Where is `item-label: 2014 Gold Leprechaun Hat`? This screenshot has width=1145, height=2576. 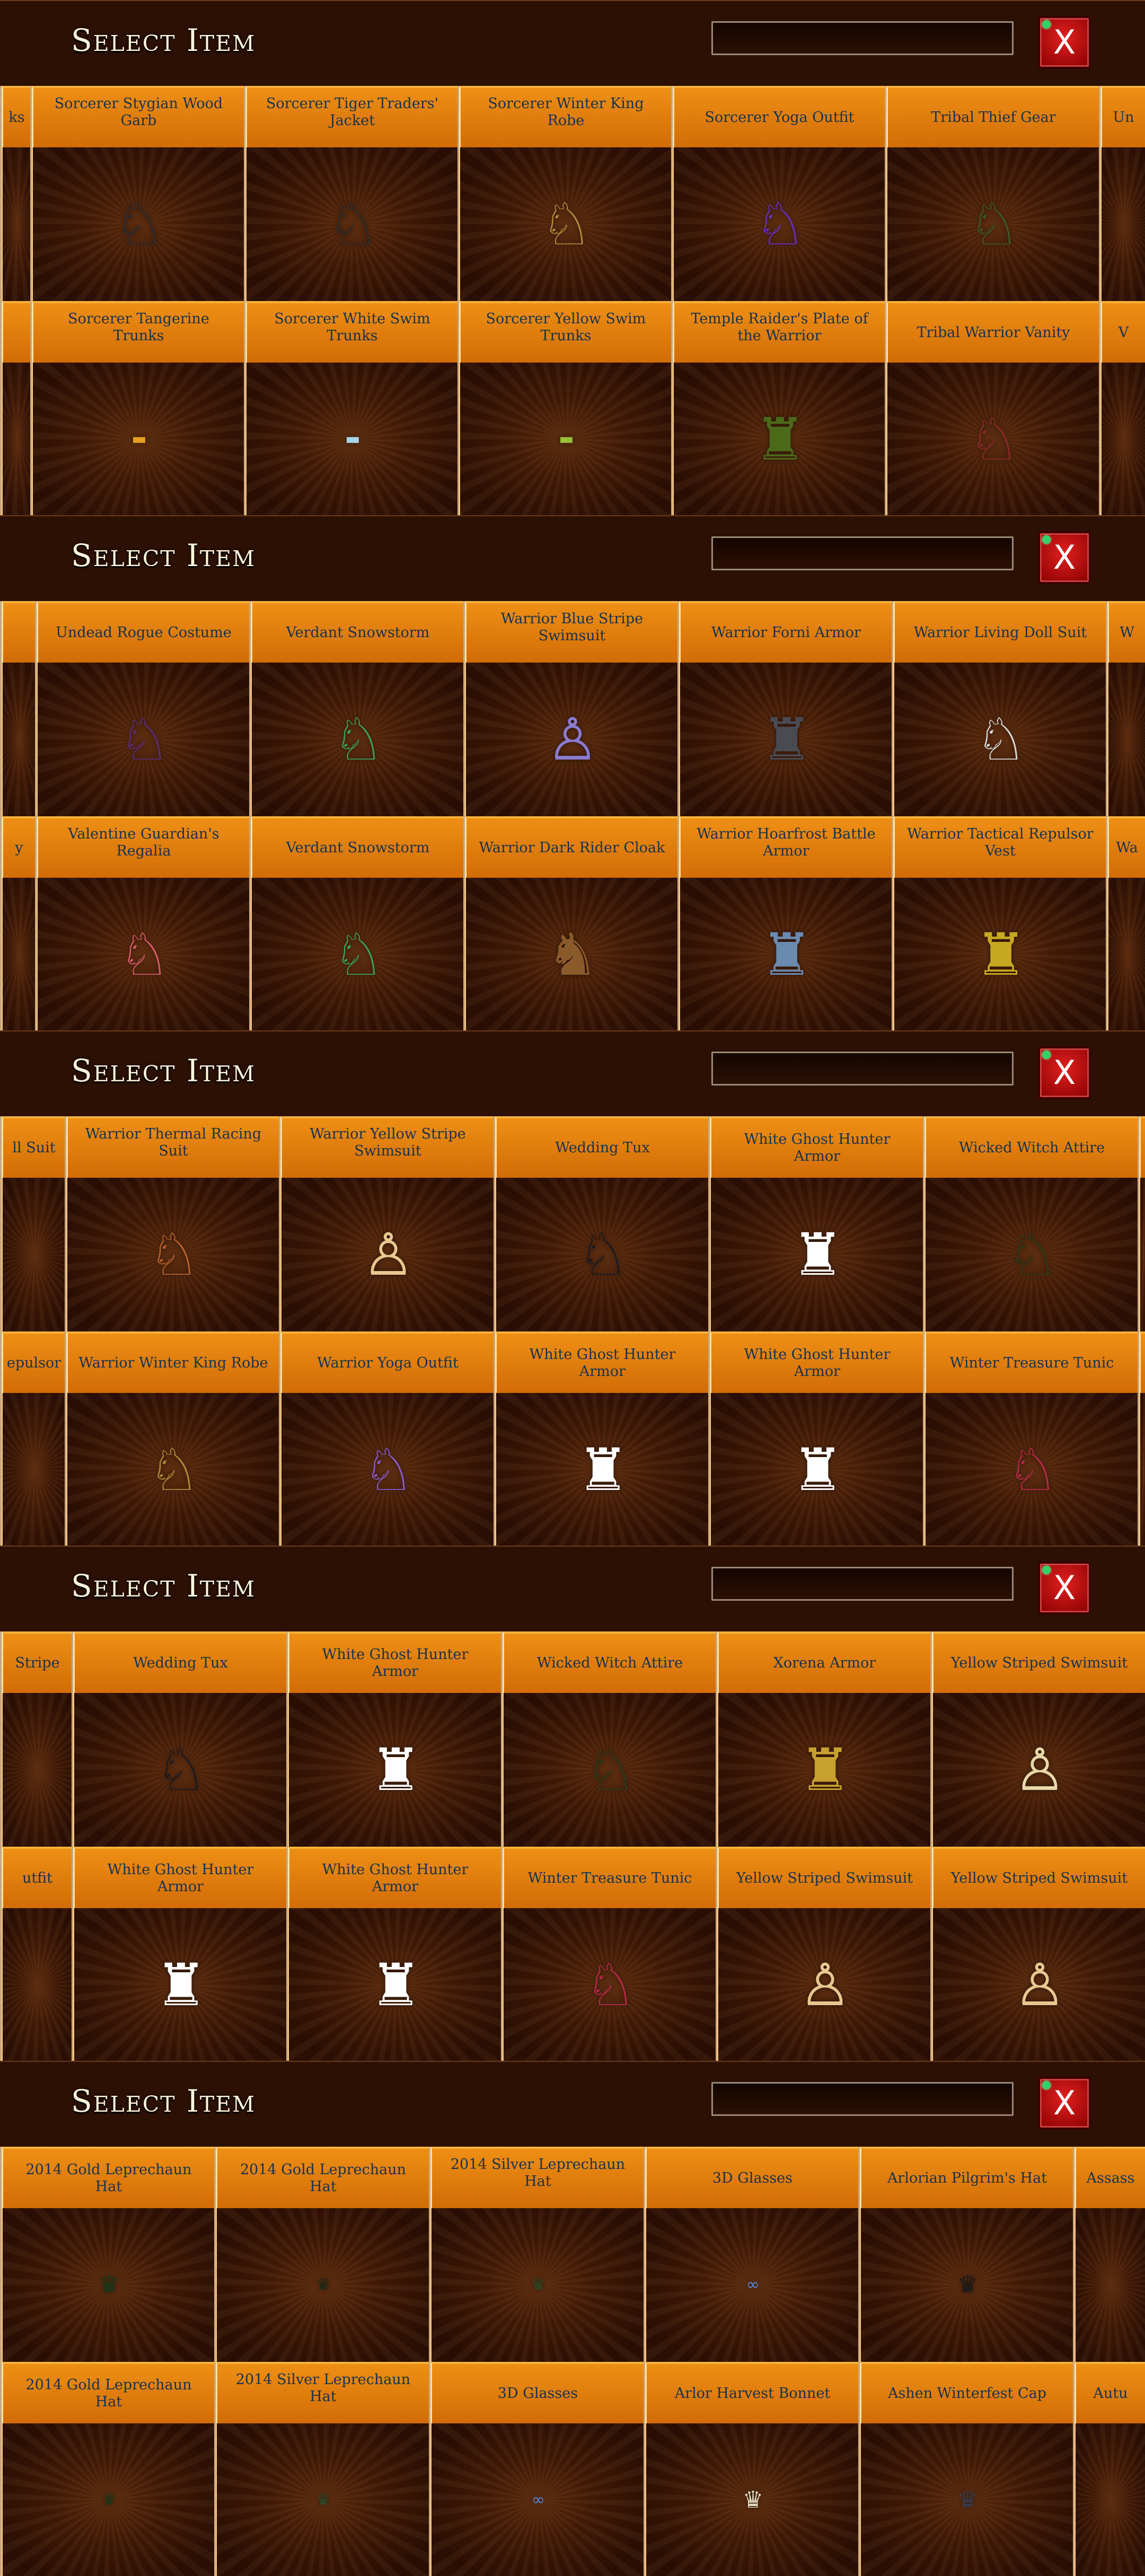
item-label: 2014 Gold Leprechaun Hat is located at coordinates (323, 2177).